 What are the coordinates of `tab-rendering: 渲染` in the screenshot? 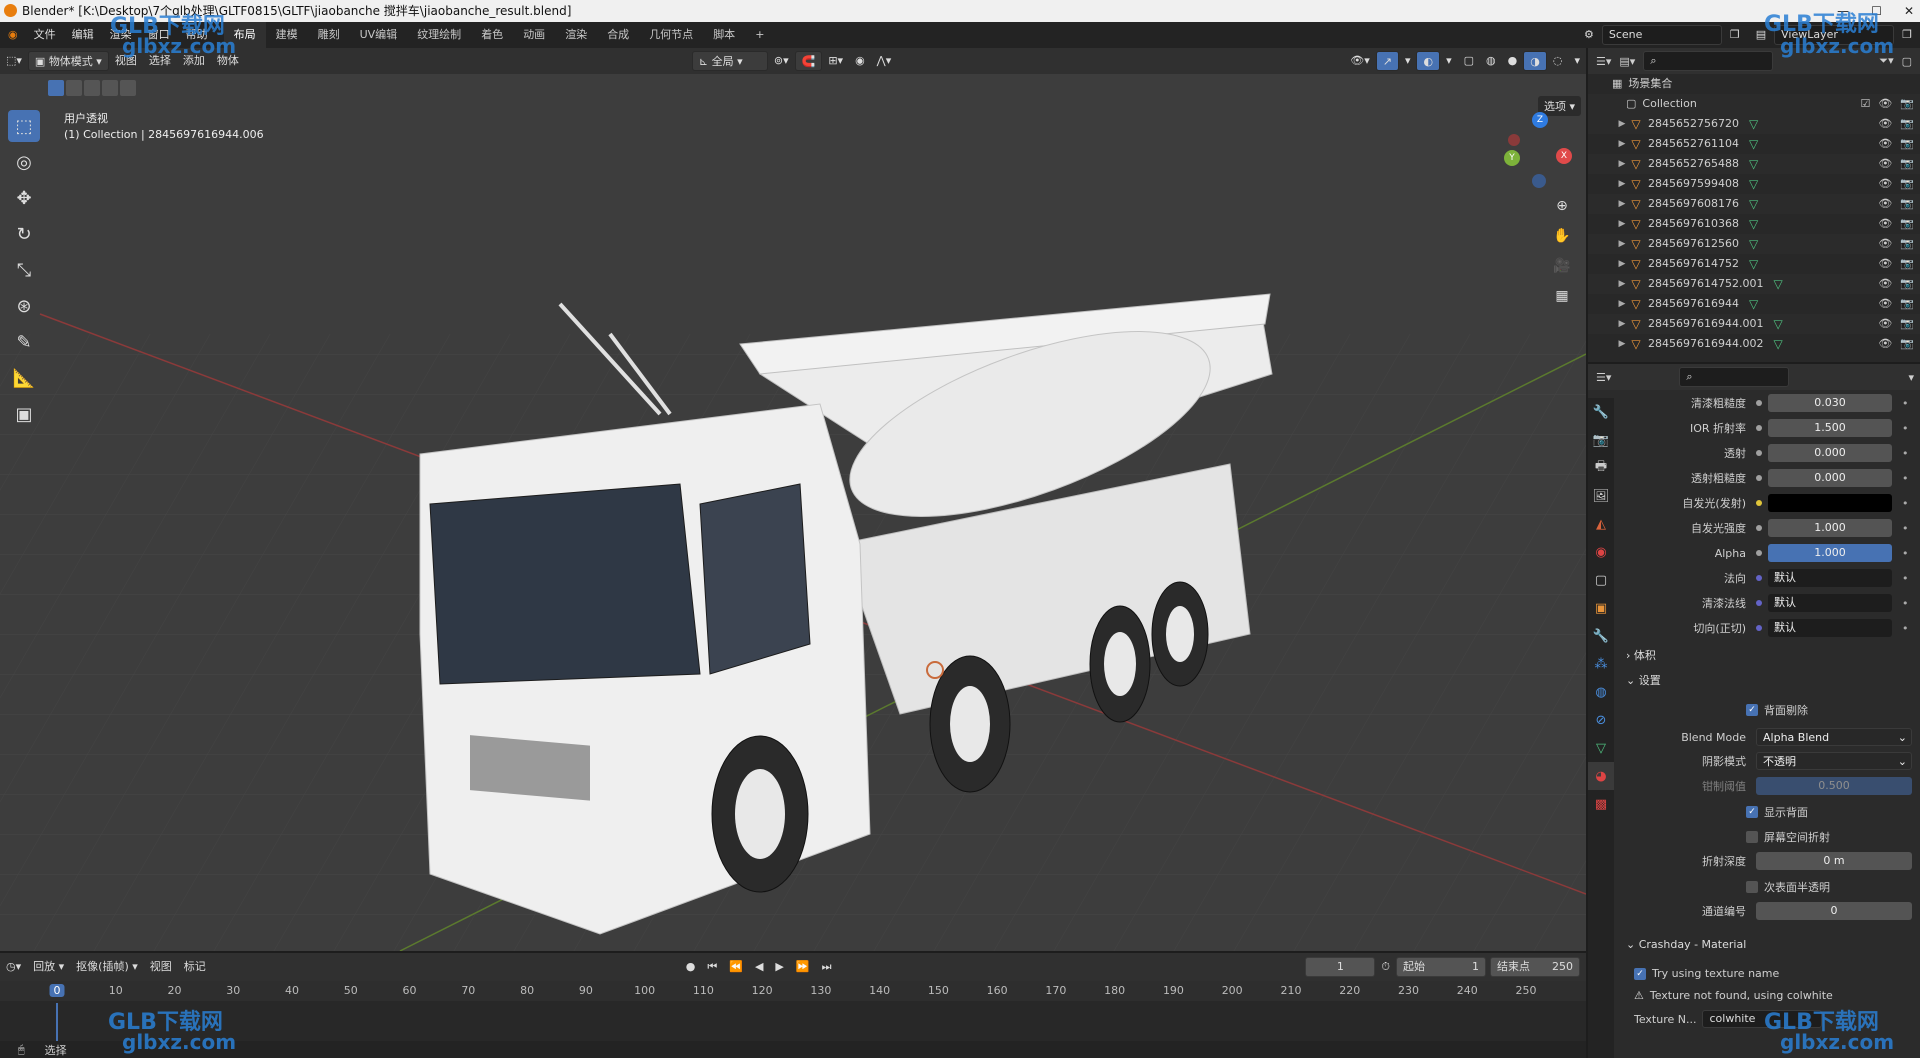 It's located at (576, 35).